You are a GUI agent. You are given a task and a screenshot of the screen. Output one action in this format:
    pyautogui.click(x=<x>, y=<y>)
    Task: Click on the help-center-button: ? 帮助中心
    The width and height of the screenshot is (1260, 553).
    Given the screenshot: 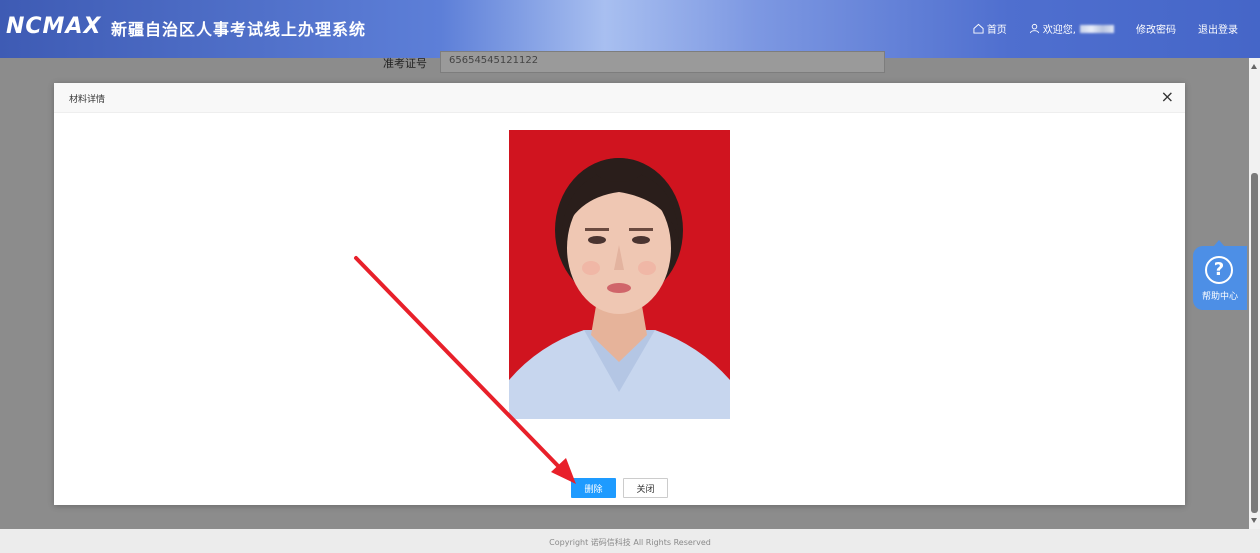 What is the action you would take?
    pyautogui.click(x=1220, y=275)
    